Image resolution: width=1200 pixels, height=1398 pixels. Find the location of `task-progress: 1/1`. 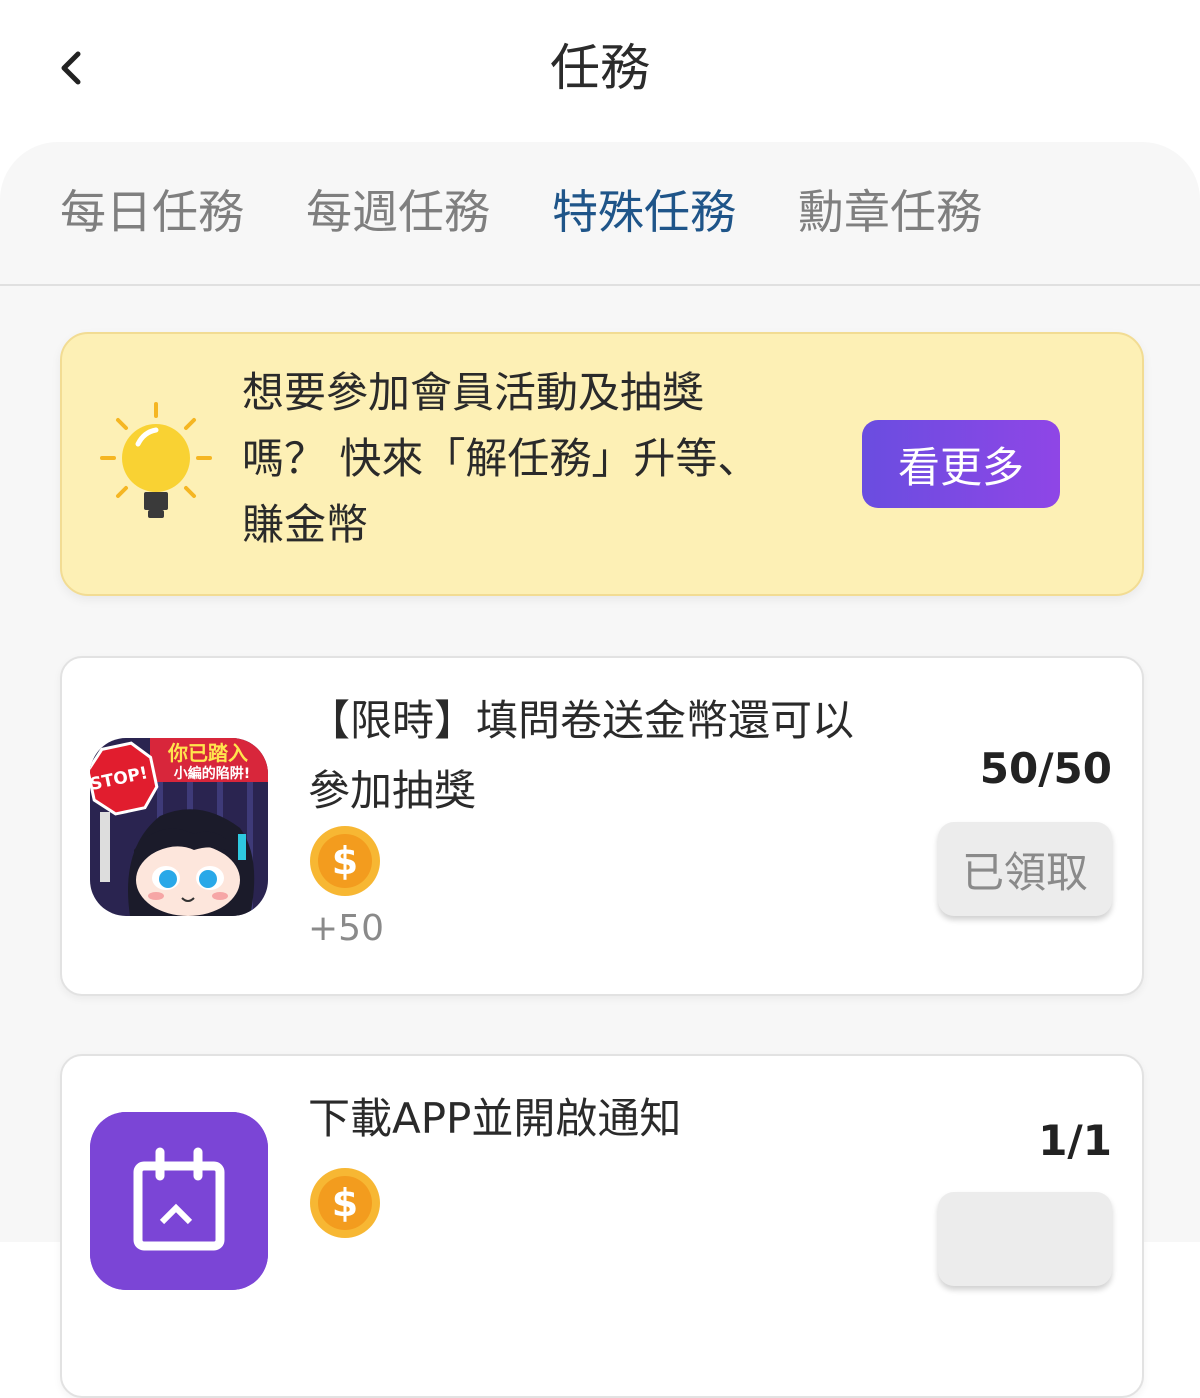

task-progress: 1/1 is located at coordinates (1075, 1140).